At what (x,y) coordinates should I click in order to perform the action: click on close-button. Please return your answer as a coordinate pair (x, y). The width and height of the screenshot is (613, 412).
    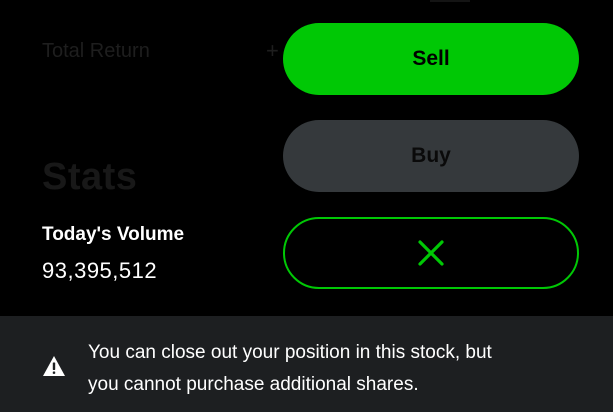
    Looking at the image, I should click on (431, 253).